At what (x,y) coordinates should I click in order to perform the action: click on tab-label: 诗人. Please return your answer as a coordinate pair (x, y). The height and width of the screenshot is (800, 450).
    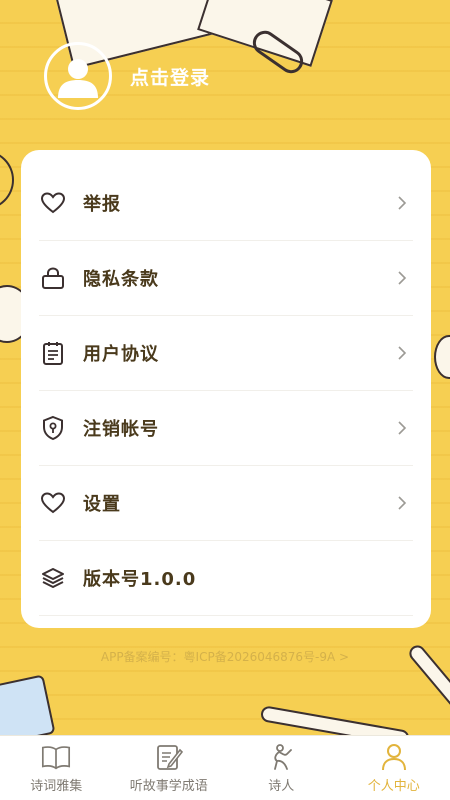
    Looking at the image, I should click on (281, 786).